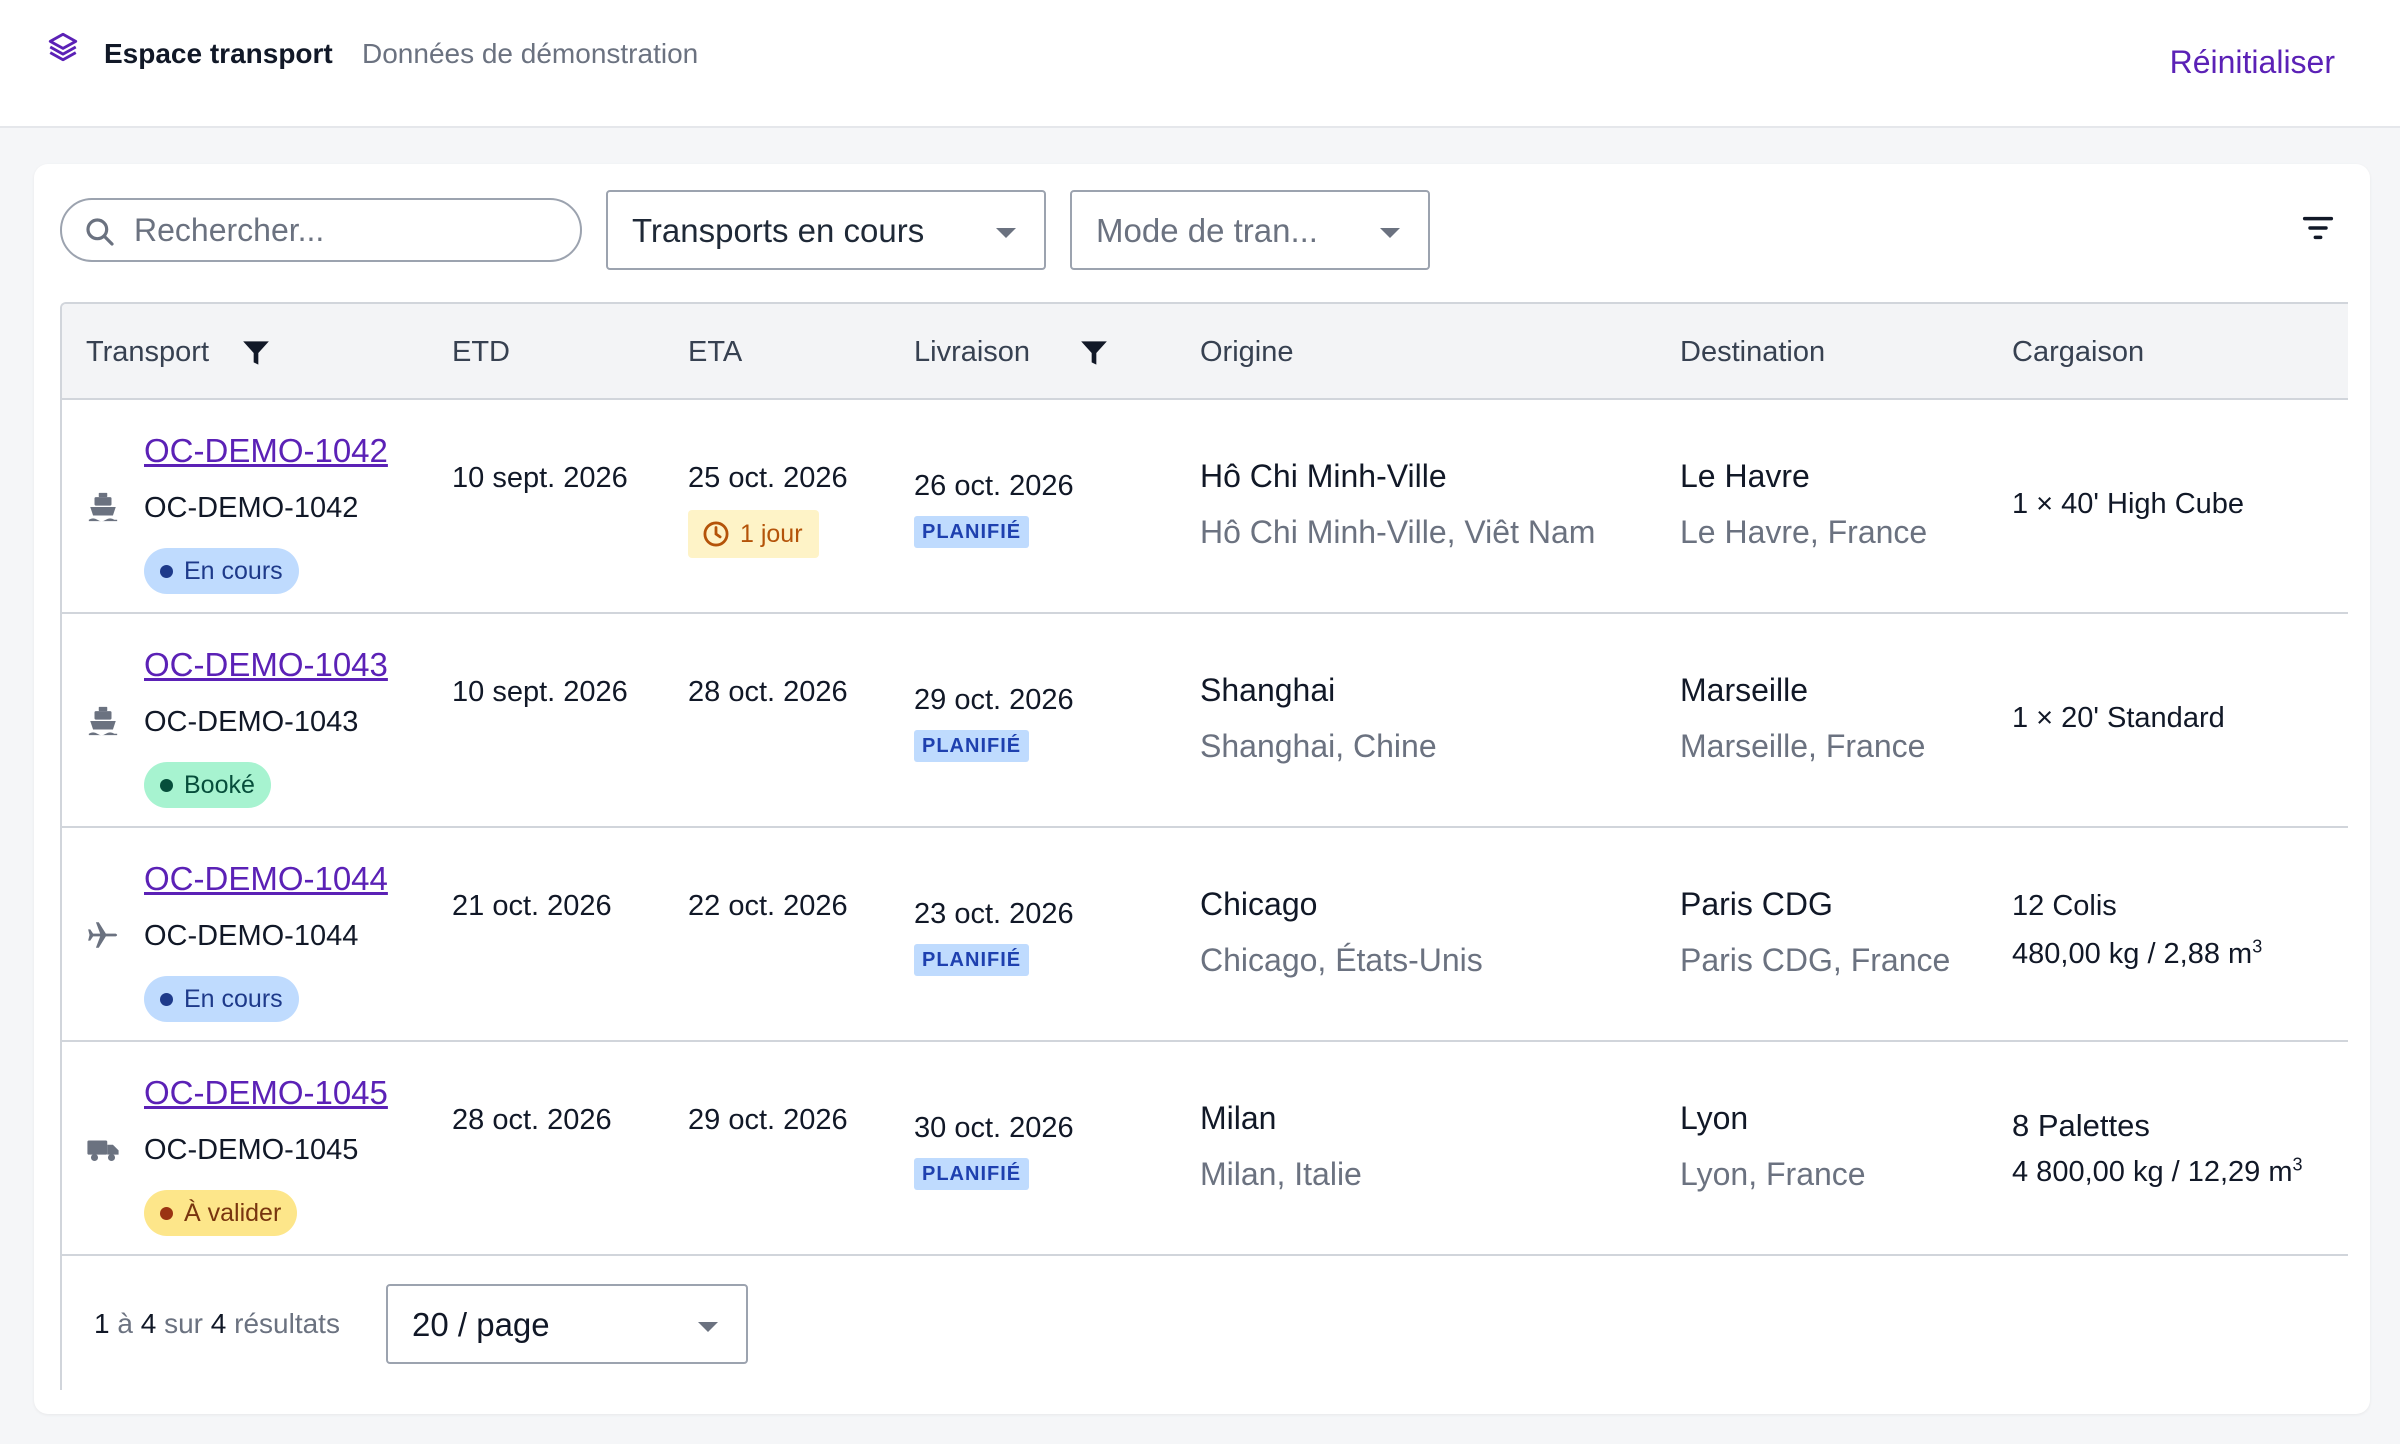 The height and width of the screenshot is (1444, 2400). Describe the element at coordinates (266, 665) in the screenshot. I see `transport-ref-link: OC-DEMO-1043` at that location.